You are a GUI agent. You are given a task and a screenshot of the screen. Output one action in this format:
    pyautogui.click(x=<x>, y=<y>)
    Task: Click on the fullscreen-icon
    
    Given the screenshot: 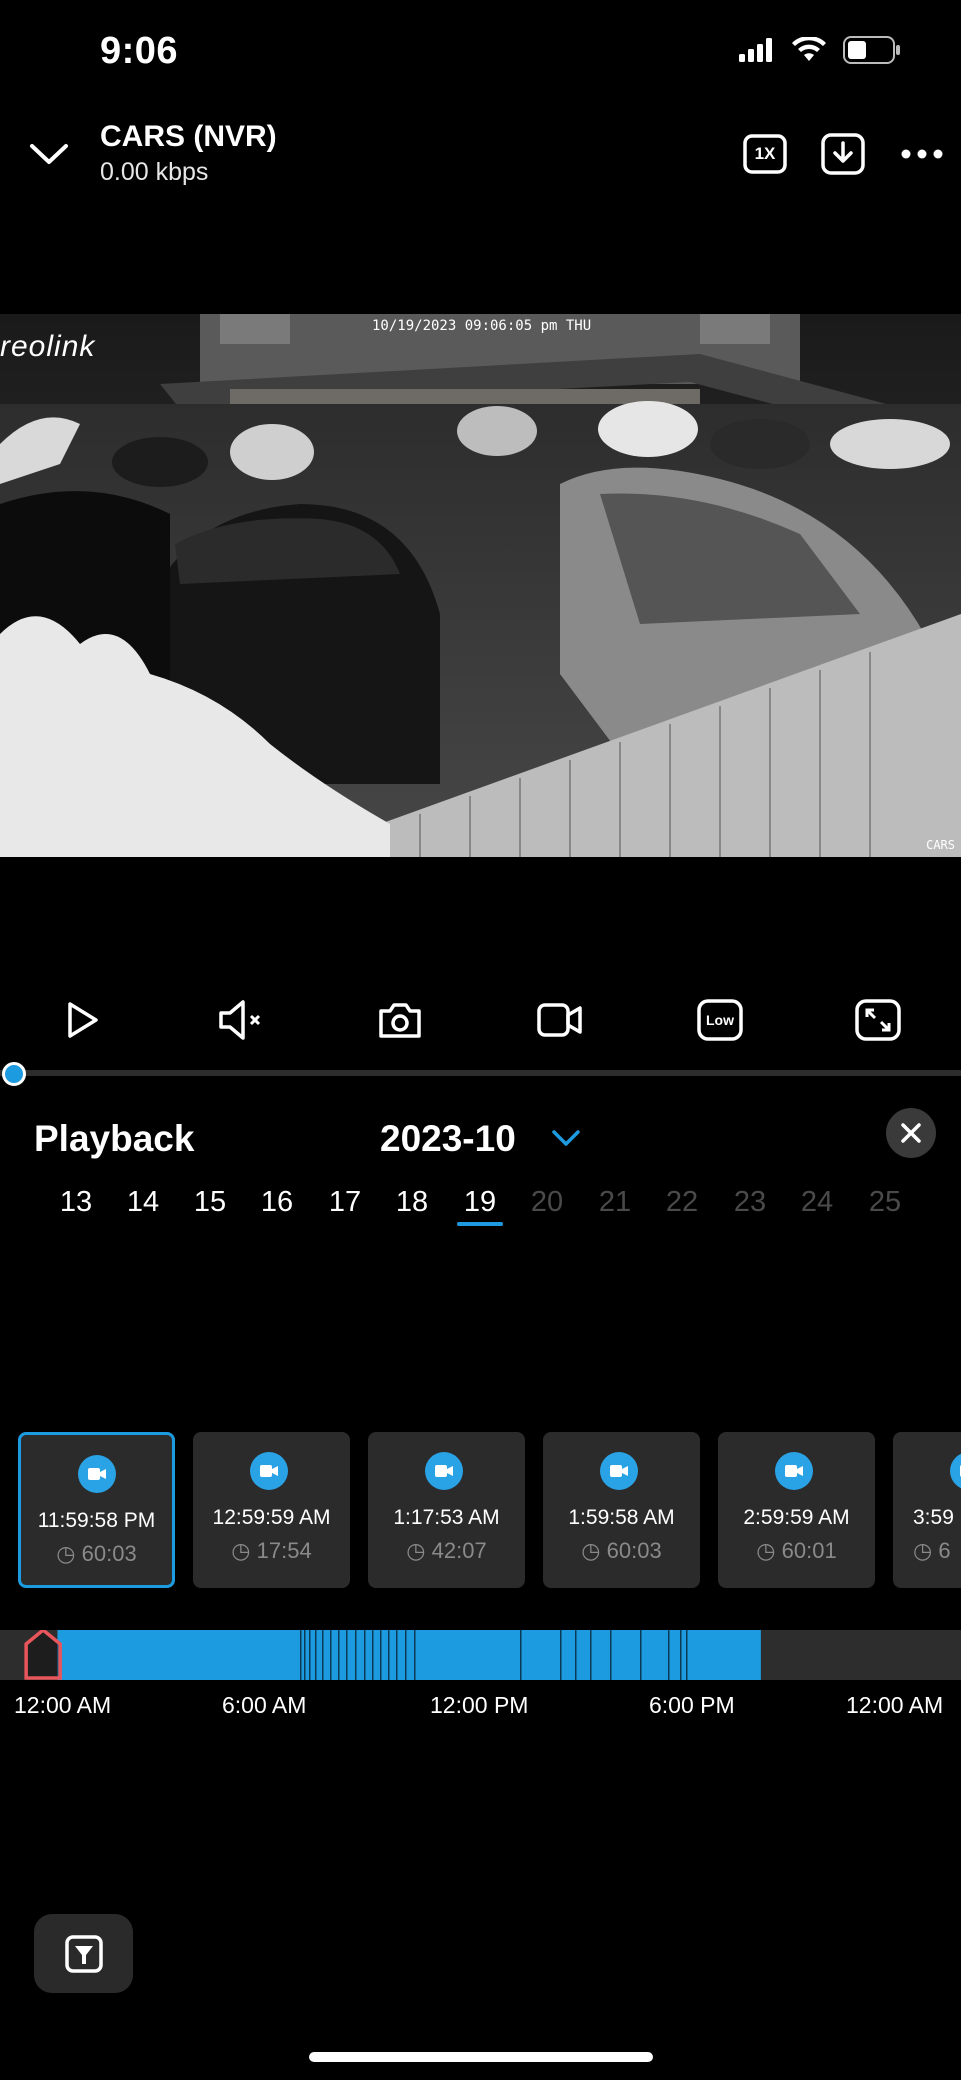 What is the action you would take?
    pyautogui.click(x=878, y=1020)
    